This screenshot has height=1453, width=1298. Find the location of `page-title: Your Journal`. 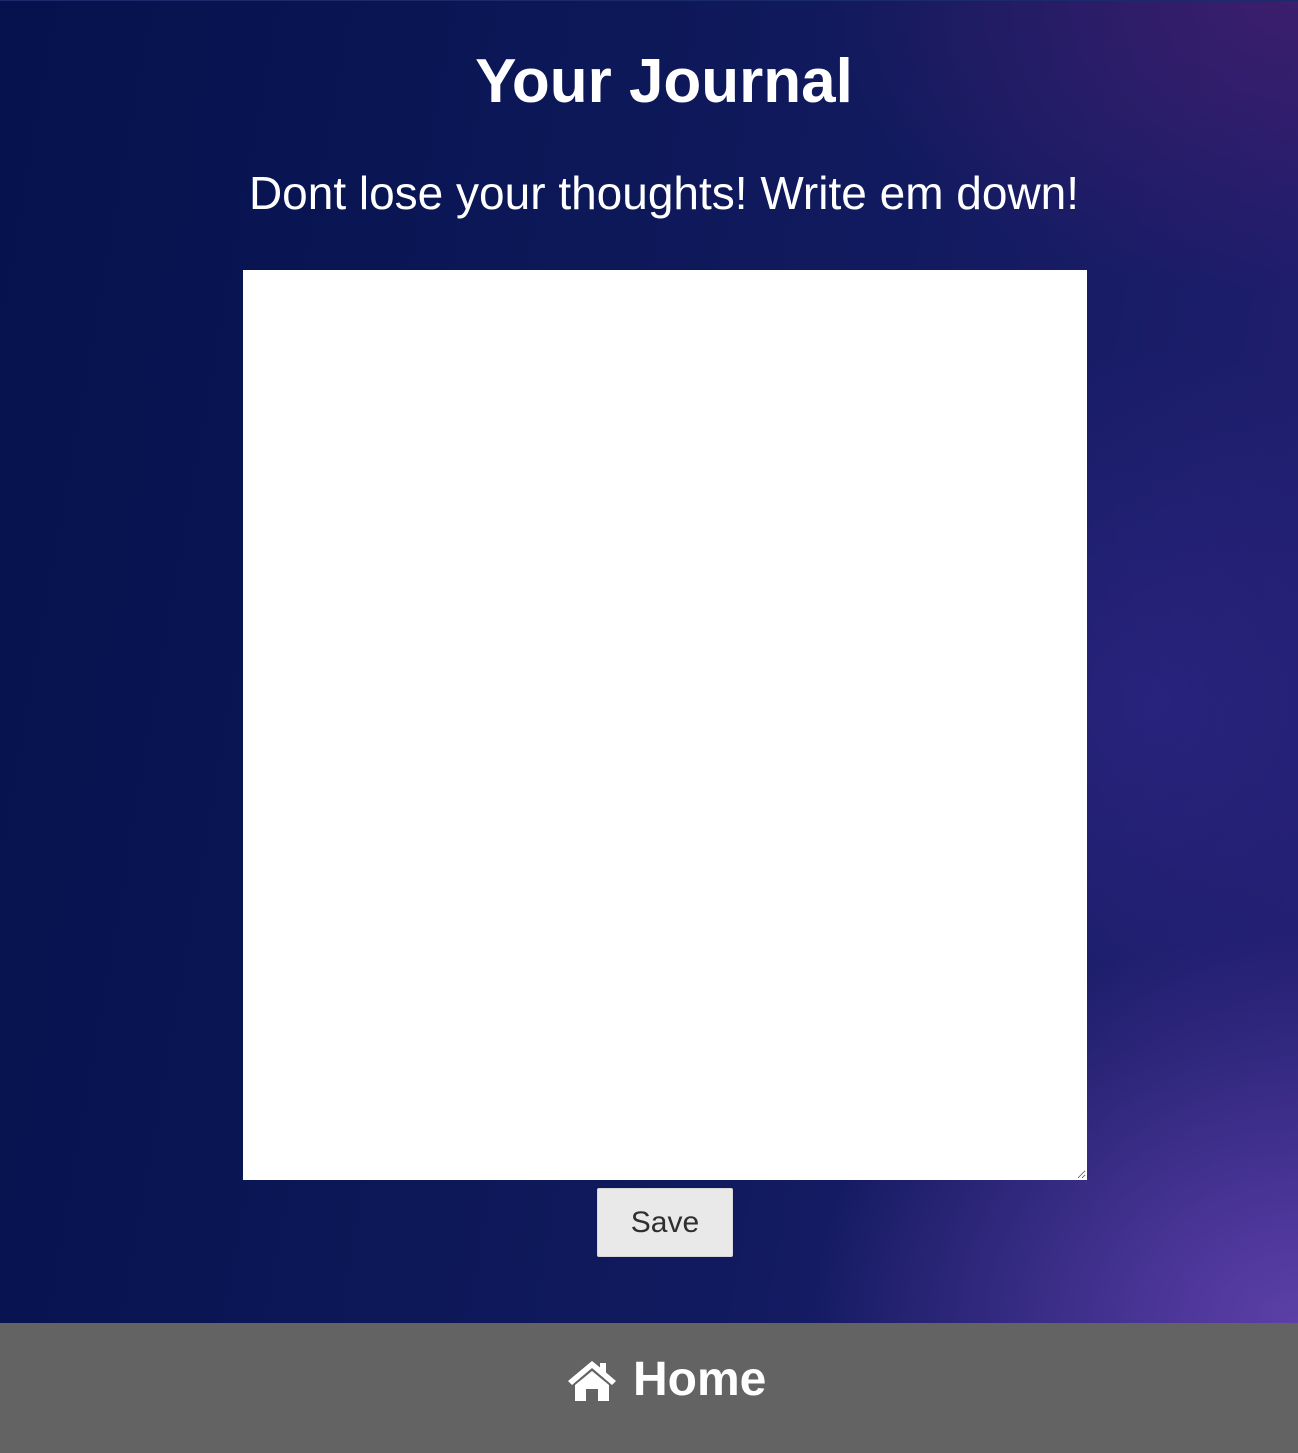

page-title: Your Journal is located at coordinates (664, 81).